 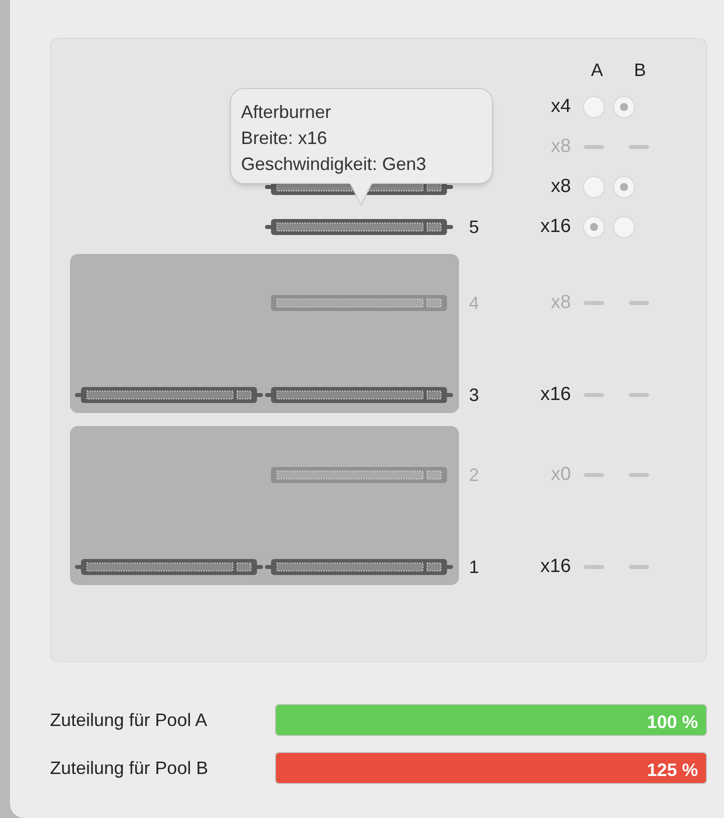 I want to click on column-header: A, so click(x=597, y=70).